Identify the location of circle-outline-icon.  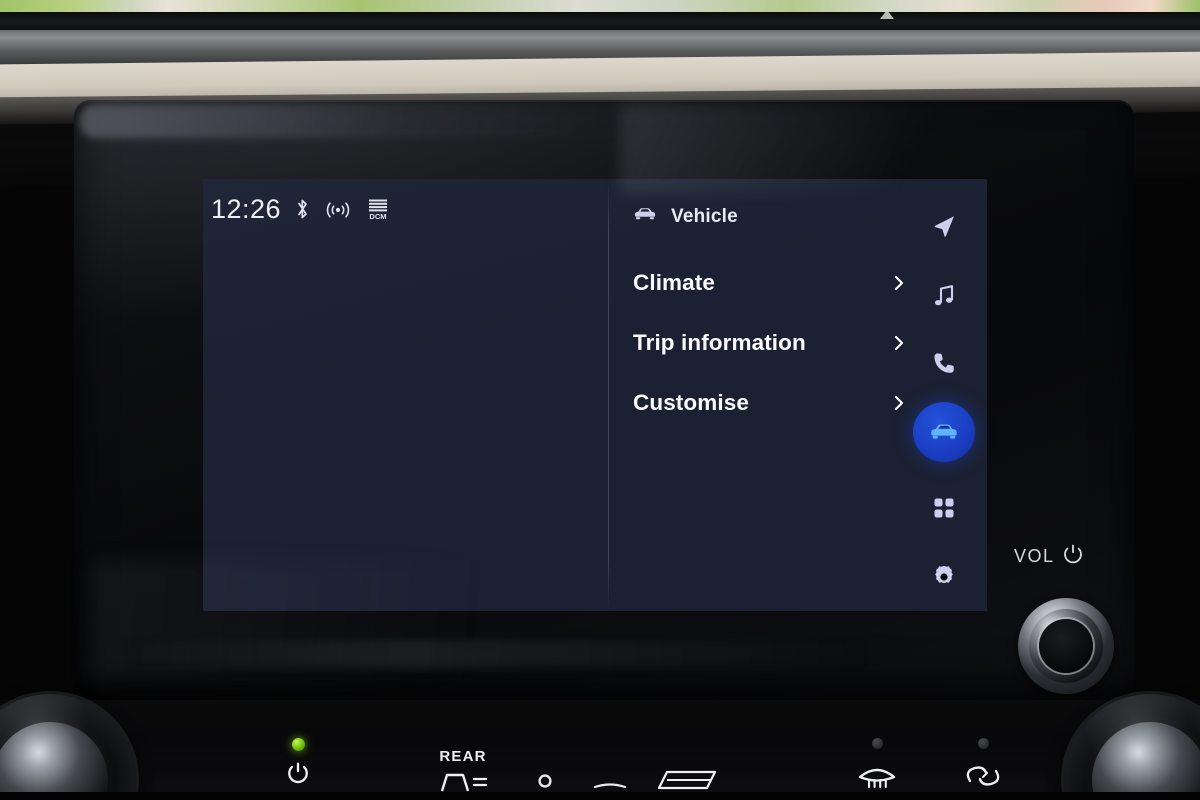
(545, 781).